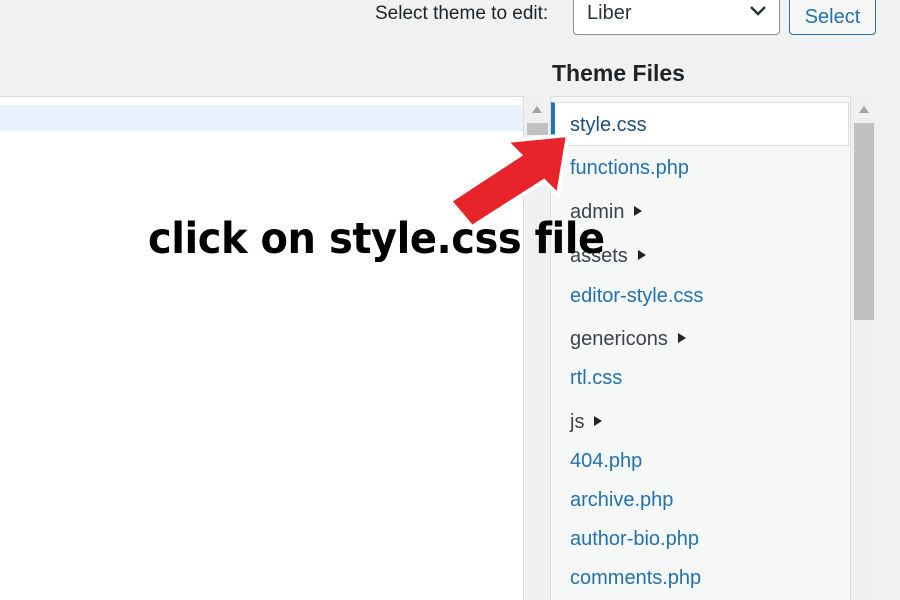  Describe the element at coordinates (577, 422) in the screenshot. I see `folder-label: js` at that location.